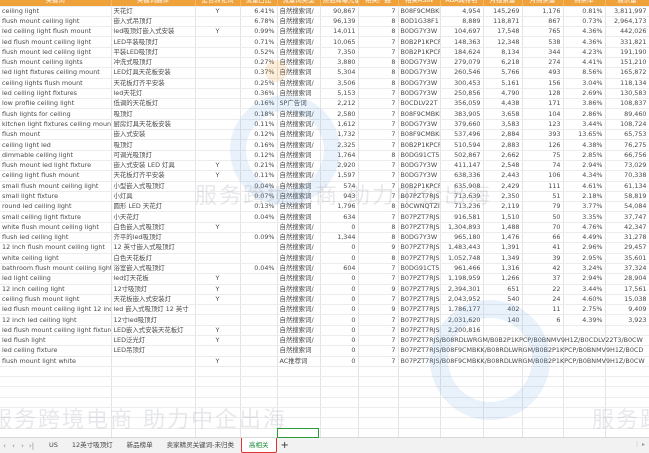 Image resolution: width=649 pixels, height=453 pixels. I want to click on cell-keyword: led light ceiling, so click(56, 279).